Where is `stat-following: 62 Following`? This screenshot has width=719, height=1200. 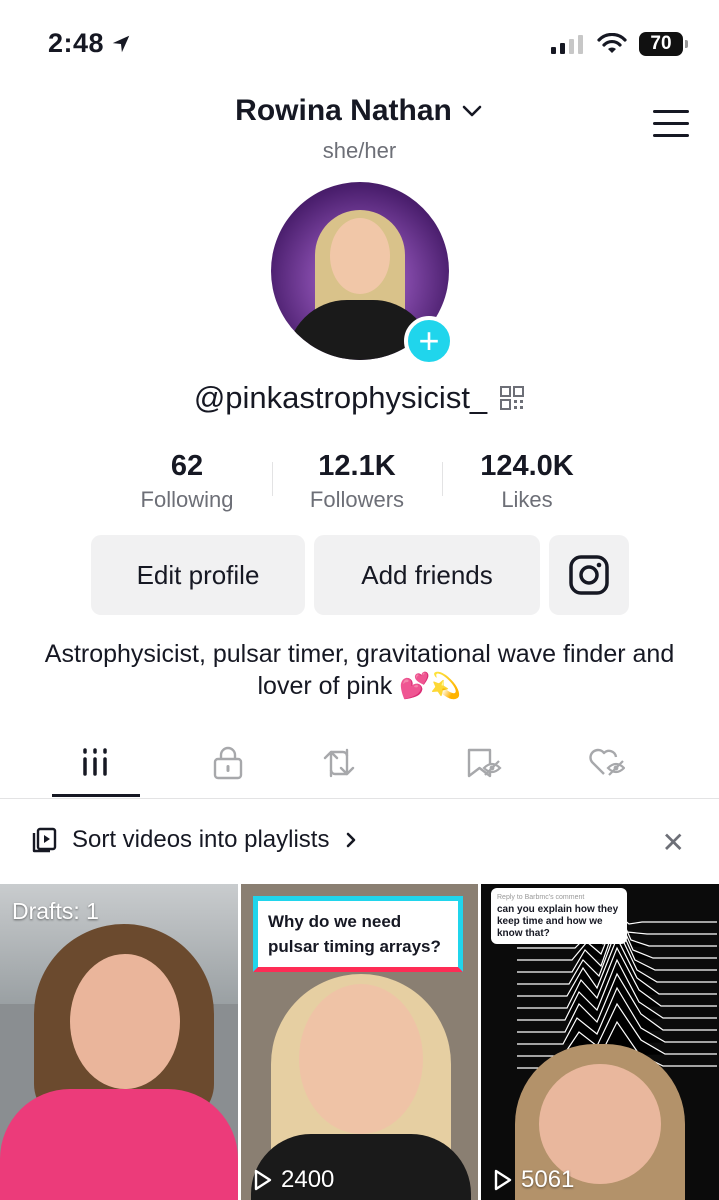
stat-following: 62 Following is located at coordinates (187, 481).